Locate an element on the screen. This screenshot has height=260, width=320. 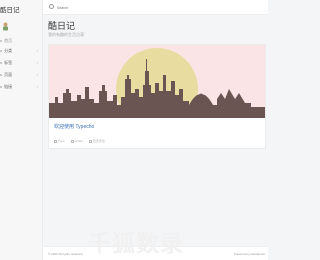
search-icon is located at coordinates (51, 6).